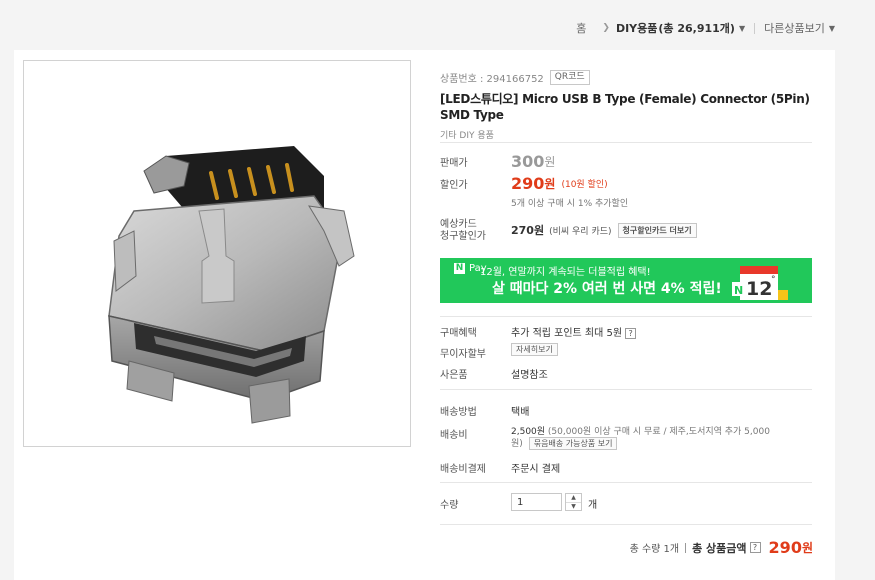 This screenshot has height=580, width=875. What do you see at coordinates (454, 163) in the screenshot?
I see `price-label: 판매가` at bounding box center [454, 163].